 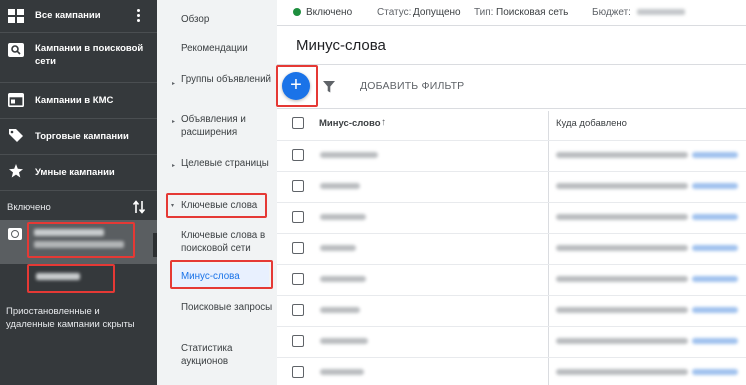 What do you see at coordinates (74, 100) in the screenshot?
I see `sidebar-item-label: Кампании в КМС` at bounding box center [74, 100].